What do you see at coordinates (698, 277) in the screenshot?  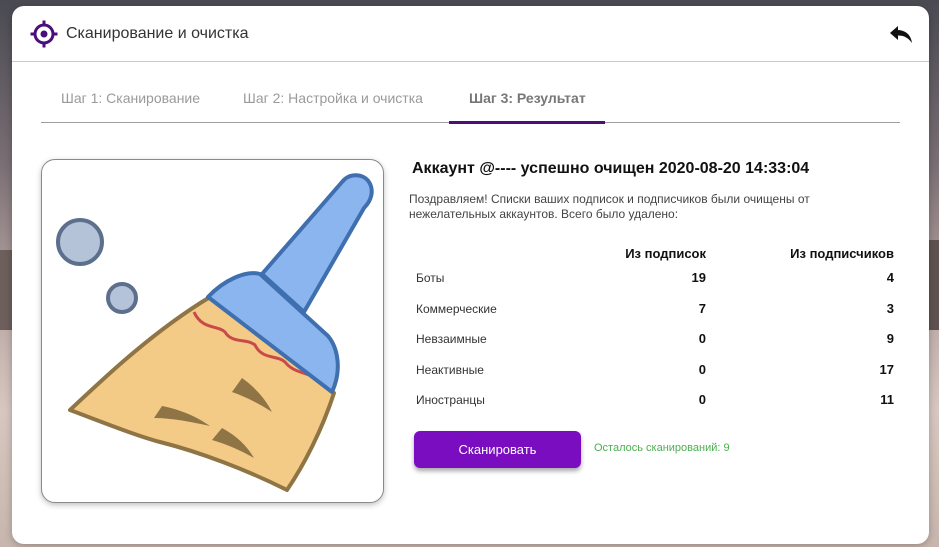 I see `value-from-following: 19` at bounding box center [698, 277].